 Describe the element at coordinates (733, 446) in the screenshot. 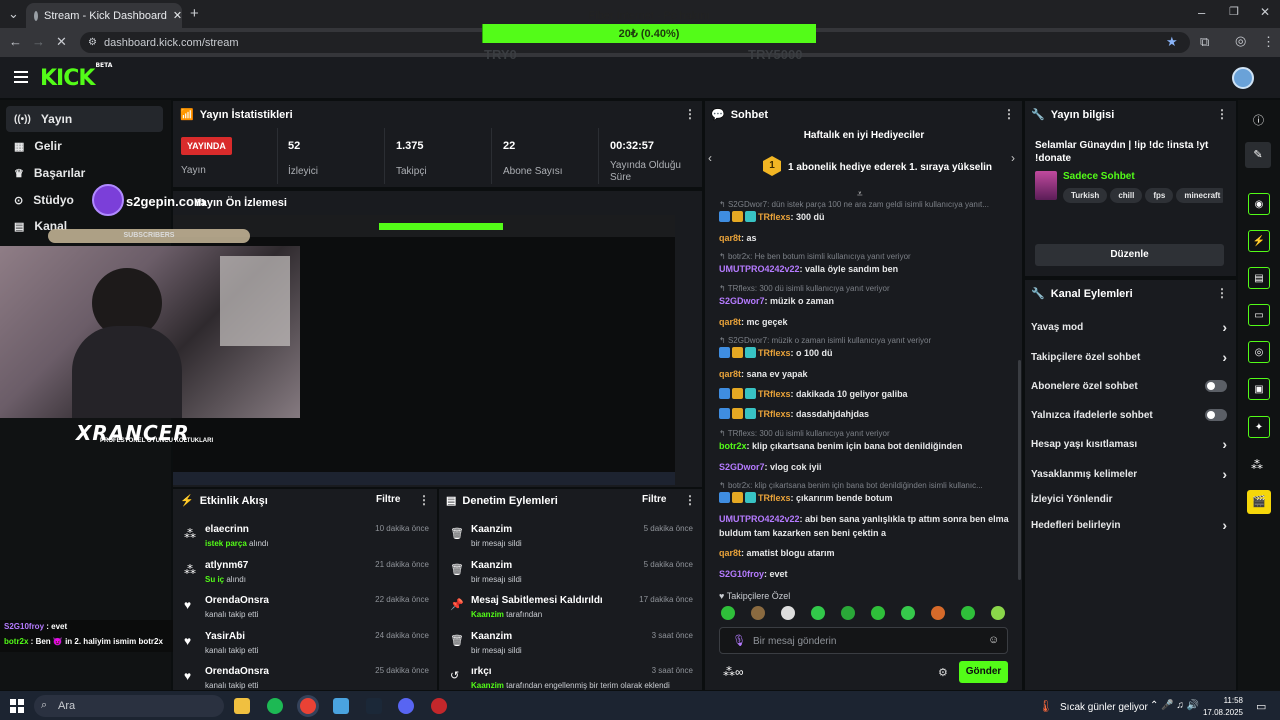

I see `chat-username: botr2x` at that location.